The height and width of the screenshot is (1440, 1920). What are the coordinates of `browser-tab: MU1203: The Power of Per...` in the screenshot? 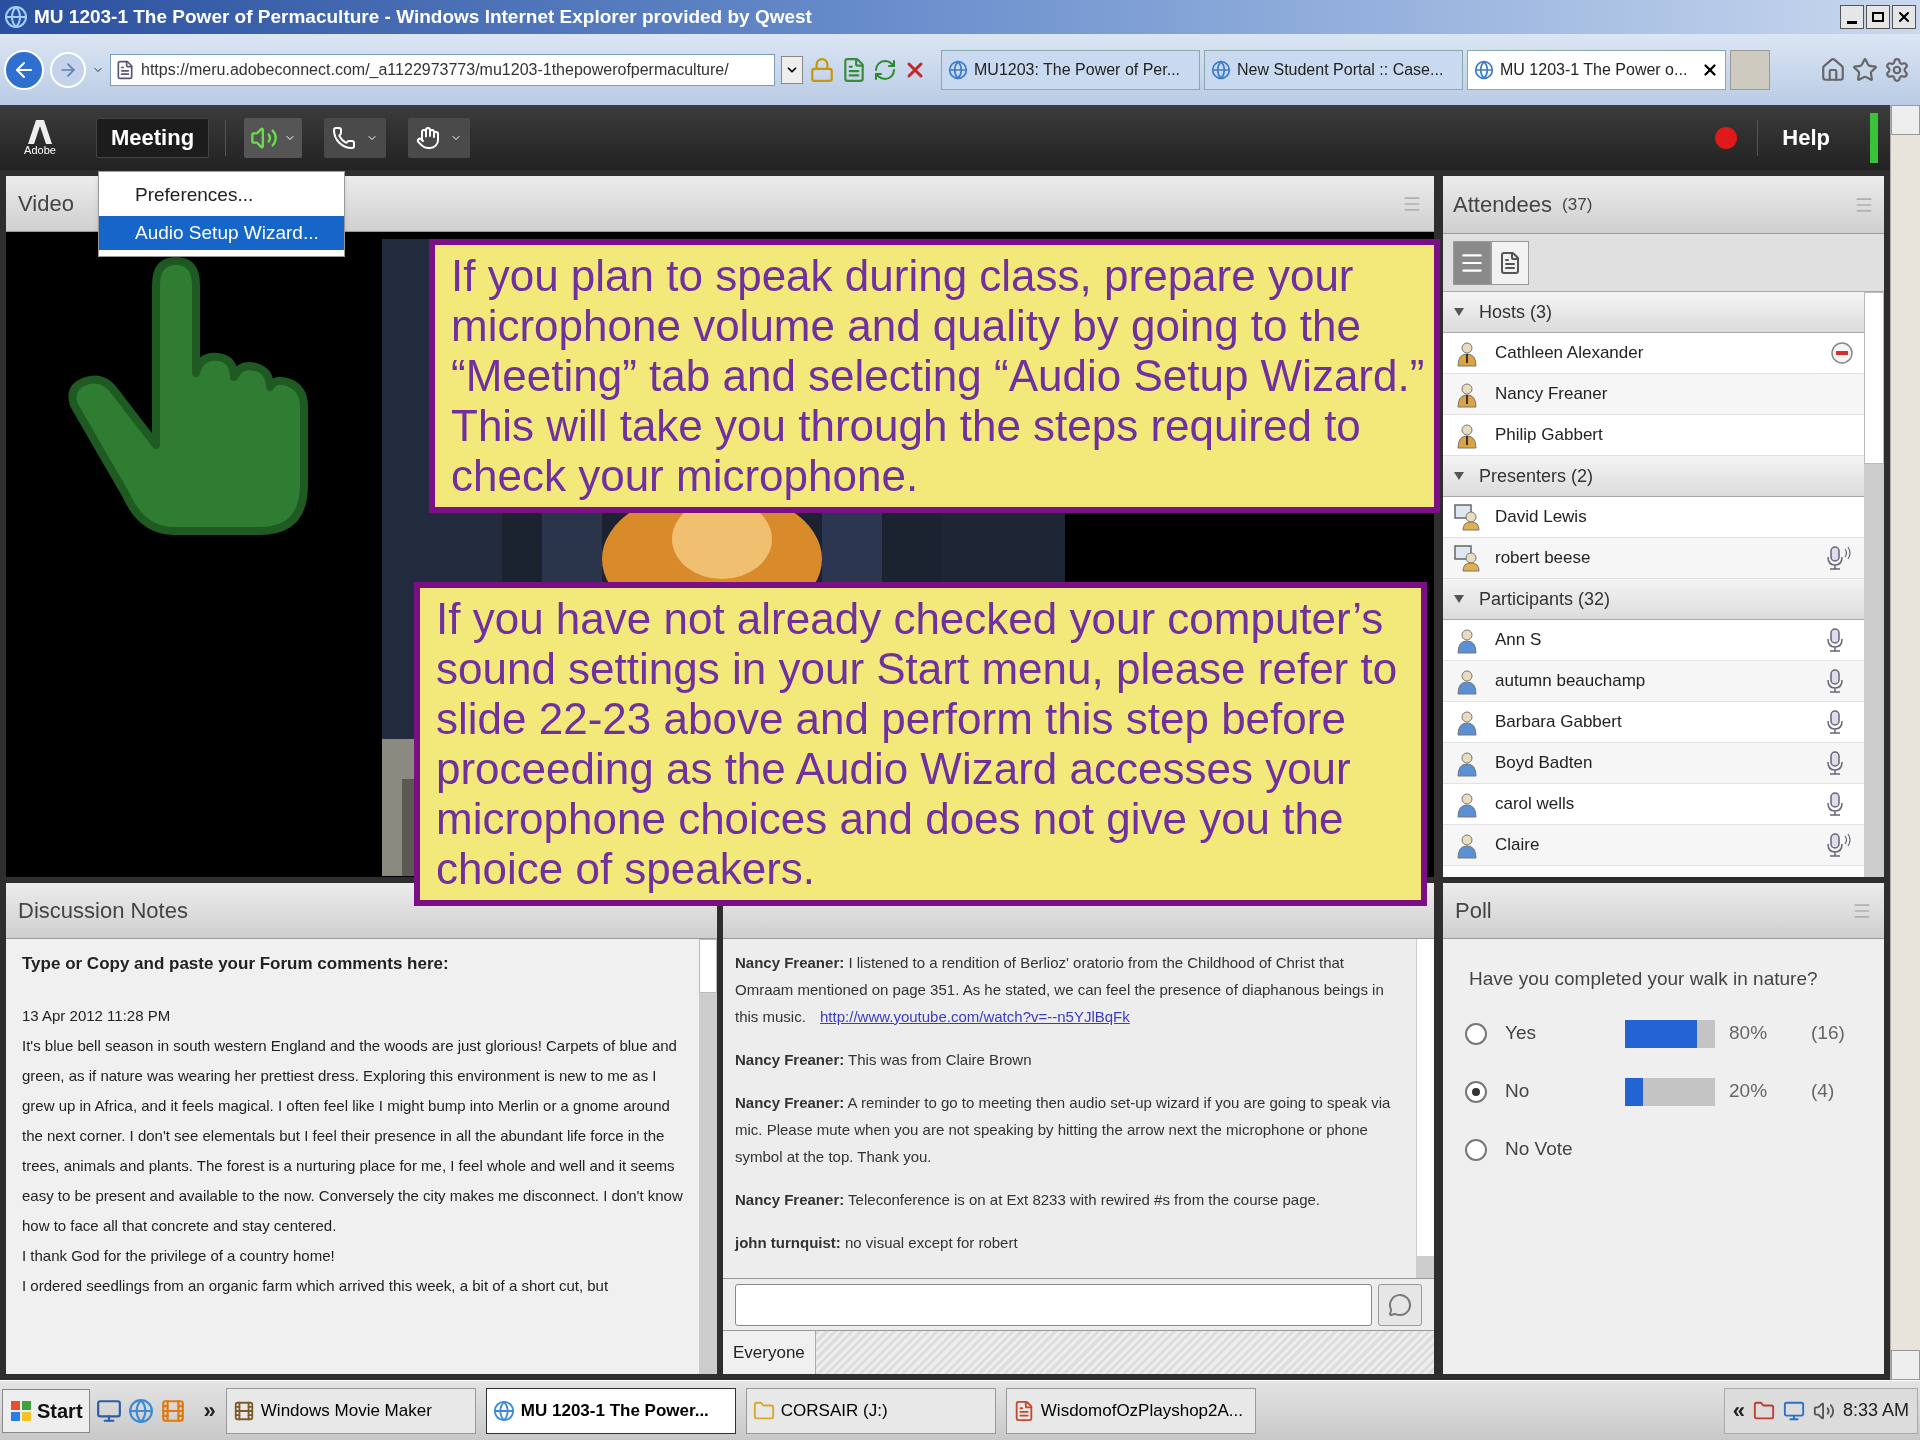 It's located at (1070, 69).